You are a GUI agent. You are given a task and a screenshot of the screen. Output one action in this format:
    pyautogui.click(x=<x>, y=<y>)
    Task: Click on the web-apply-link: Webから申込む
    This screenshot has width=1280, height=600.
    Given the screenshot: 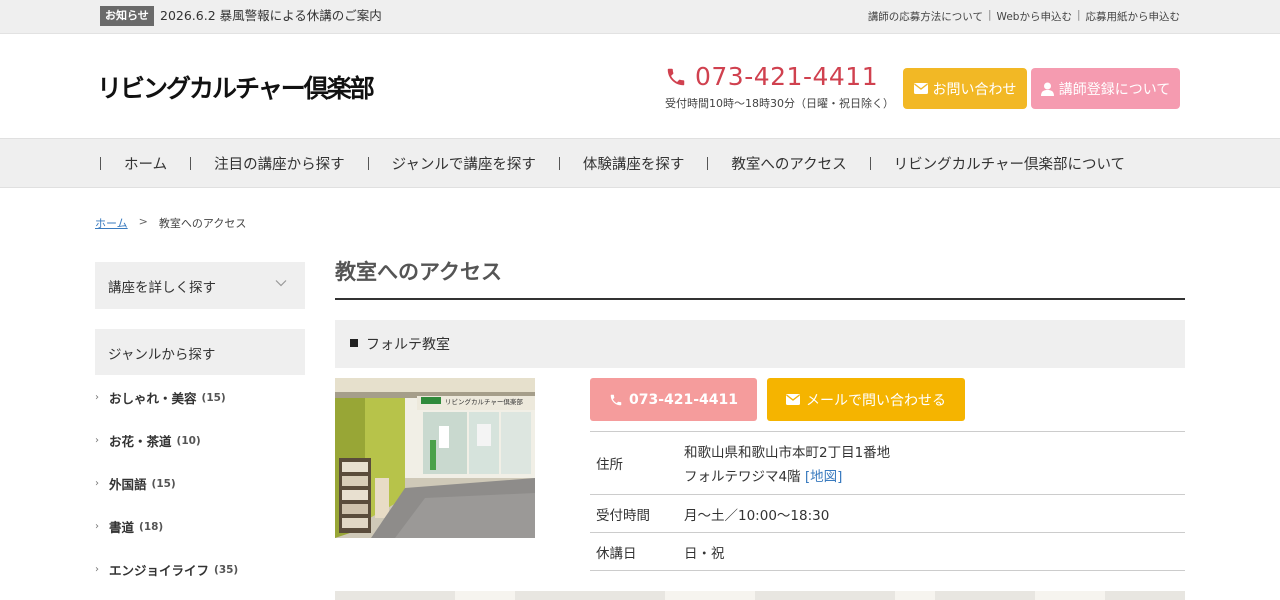 What is the action you would take?
    pyautogui.click(x=1034, y=16)
    